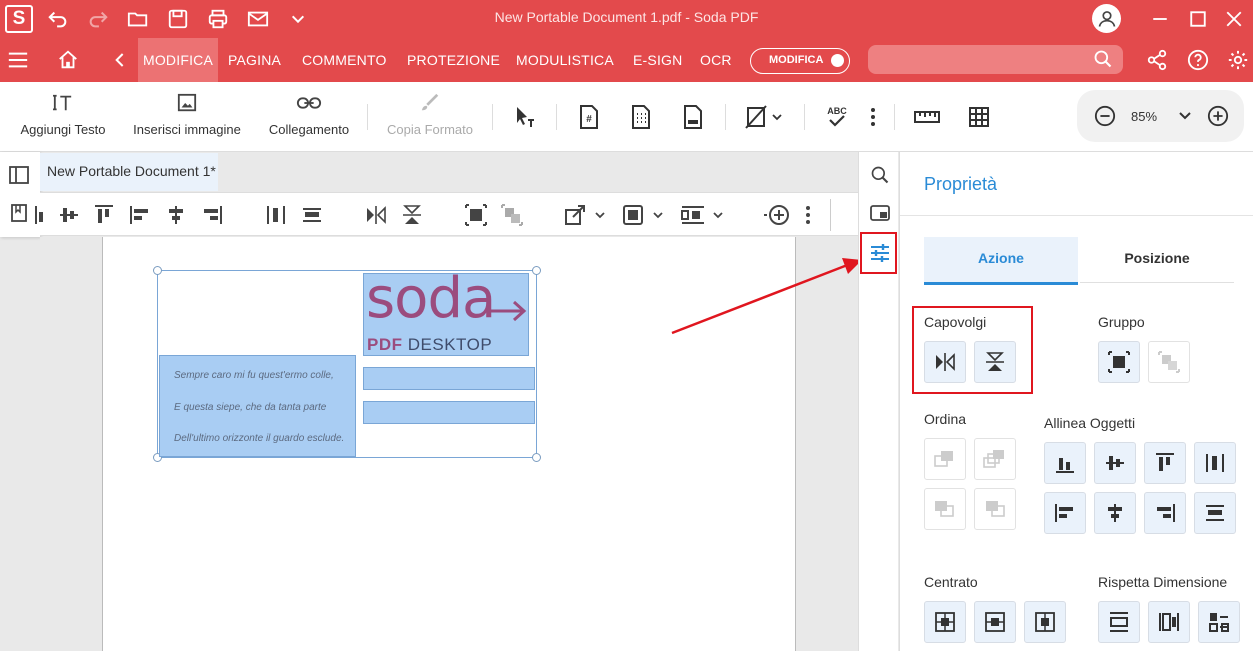 This screenshot has width=1253, height=651. Describe the element at coordinates (880, 213) in the screenshot. I see `panel-view-icon` at that location.